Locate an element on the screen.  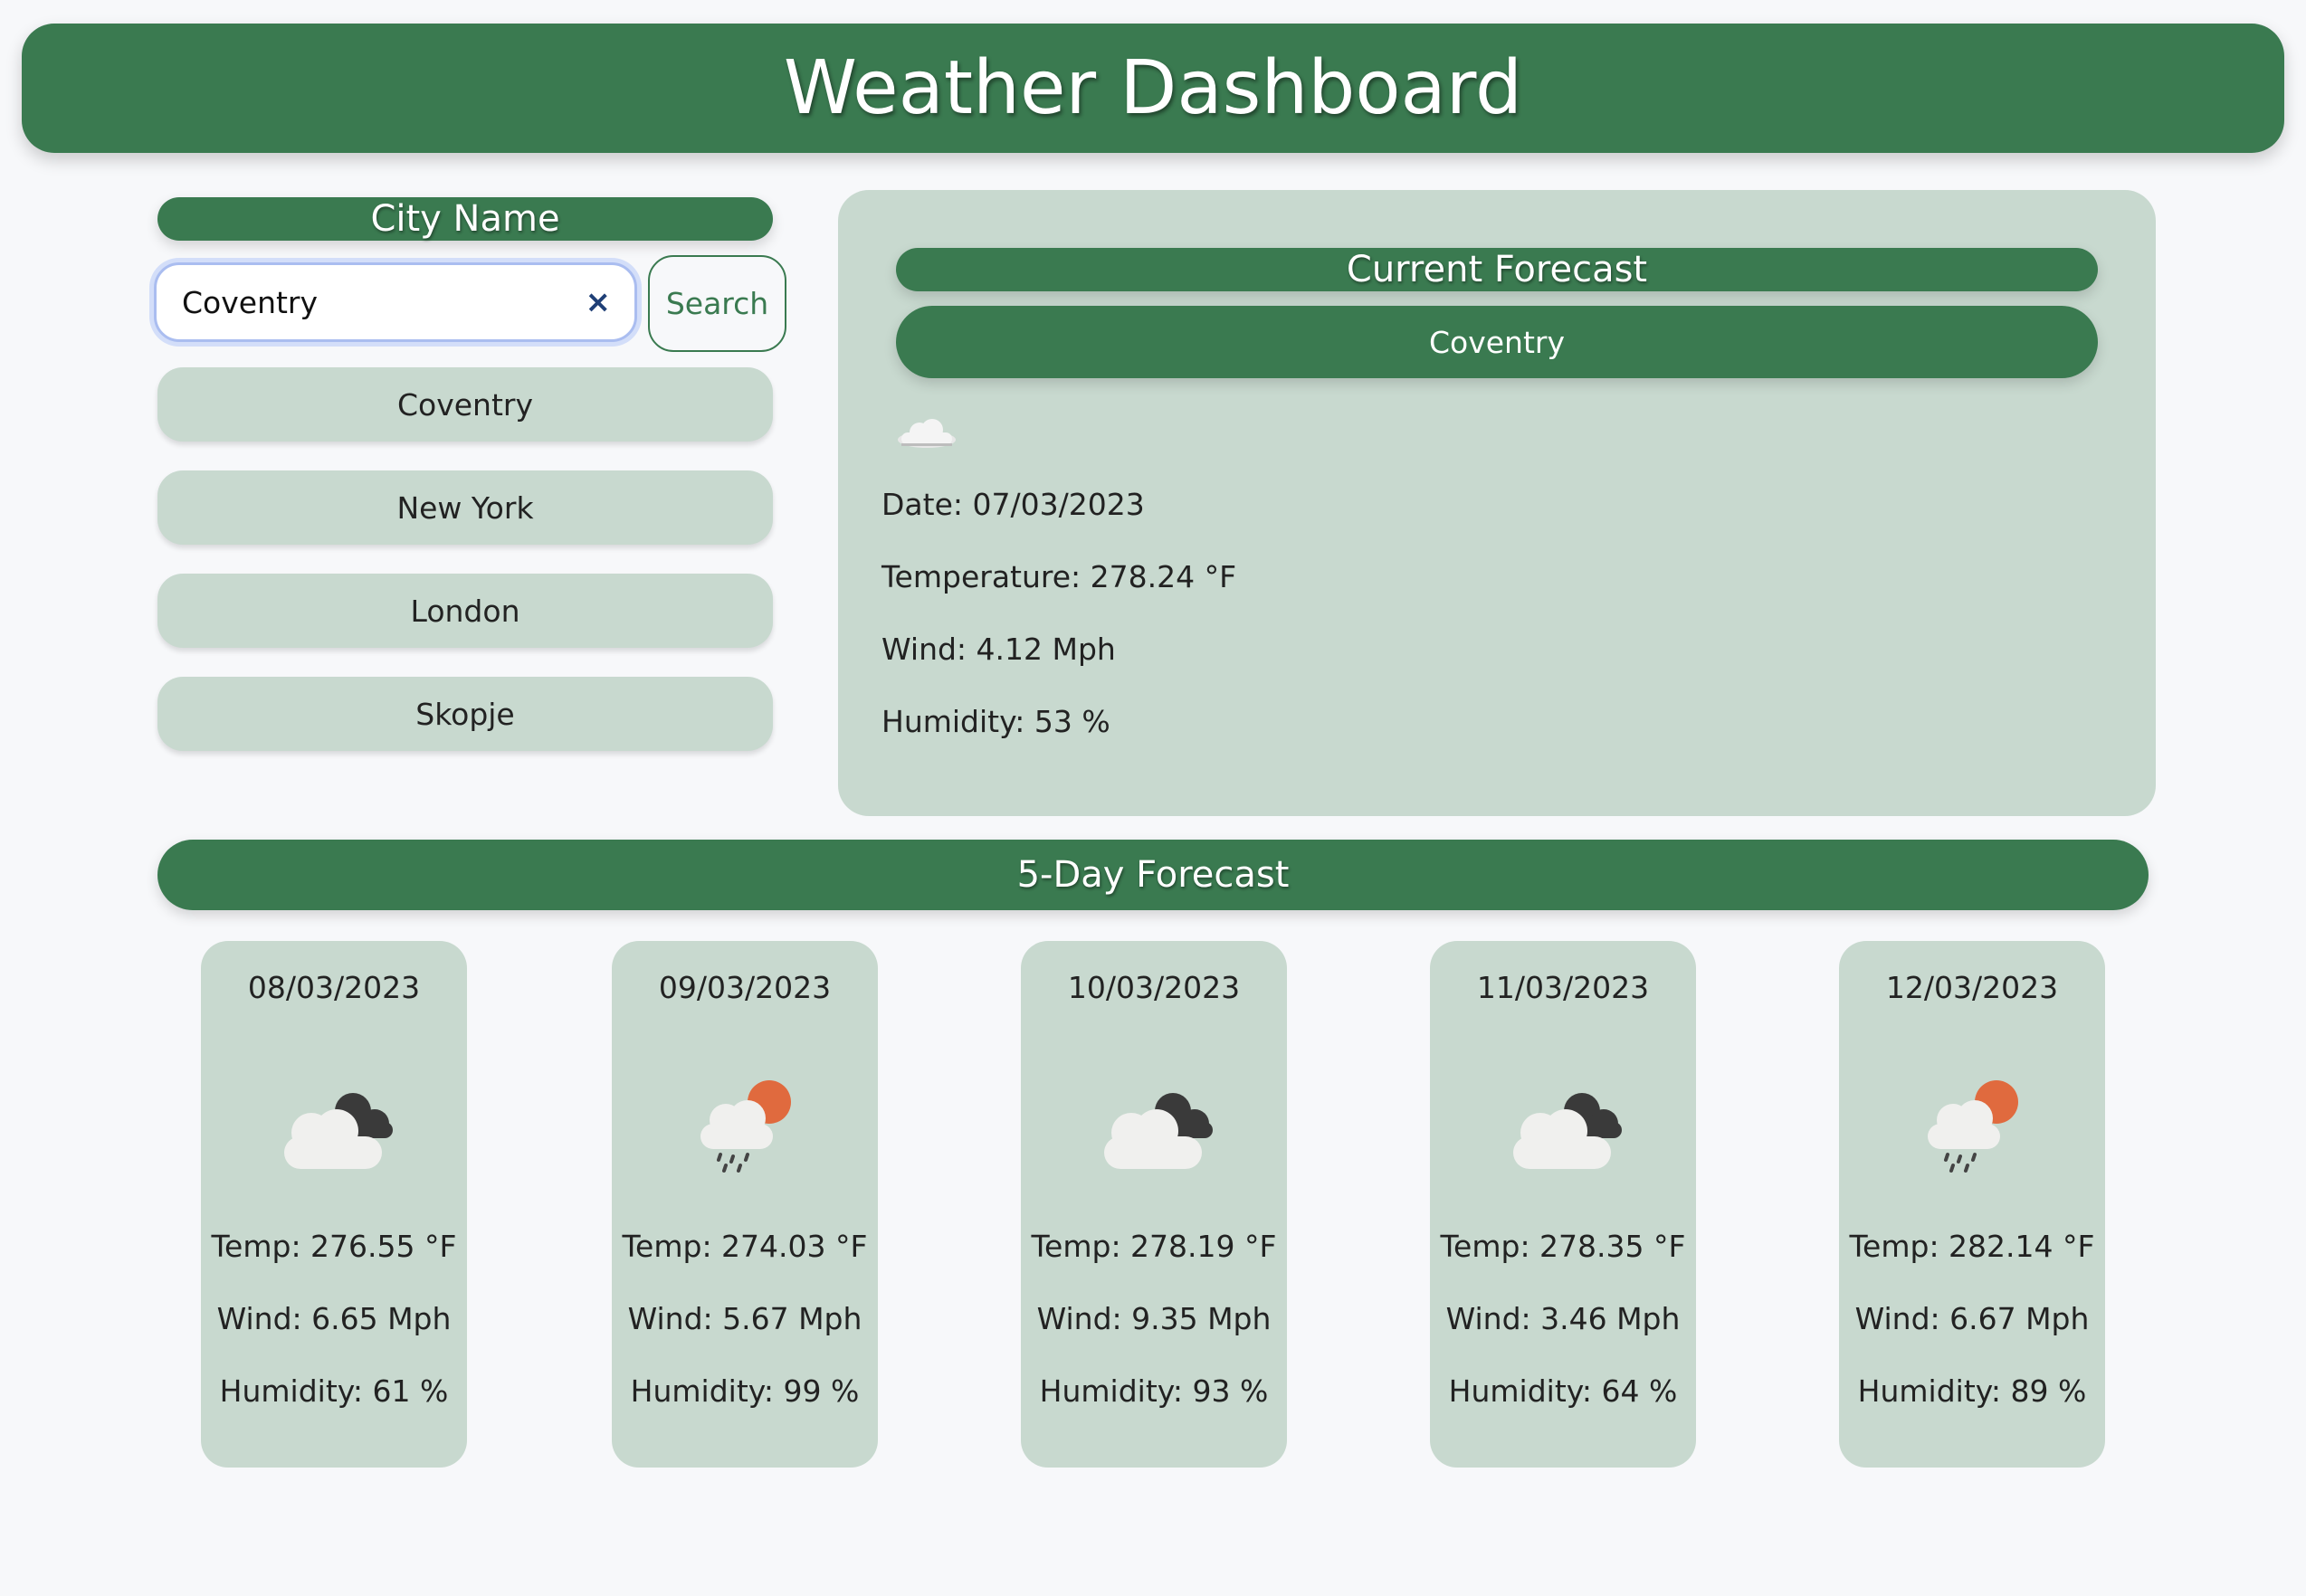
cloud-icon is located at coordinates (927, 433).